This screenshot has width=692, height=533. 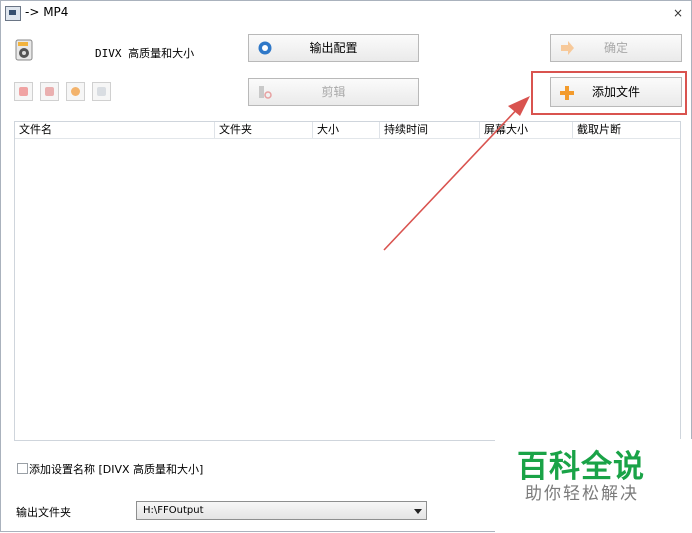 I want to click on gear-icon, so click(x=265, y=48).